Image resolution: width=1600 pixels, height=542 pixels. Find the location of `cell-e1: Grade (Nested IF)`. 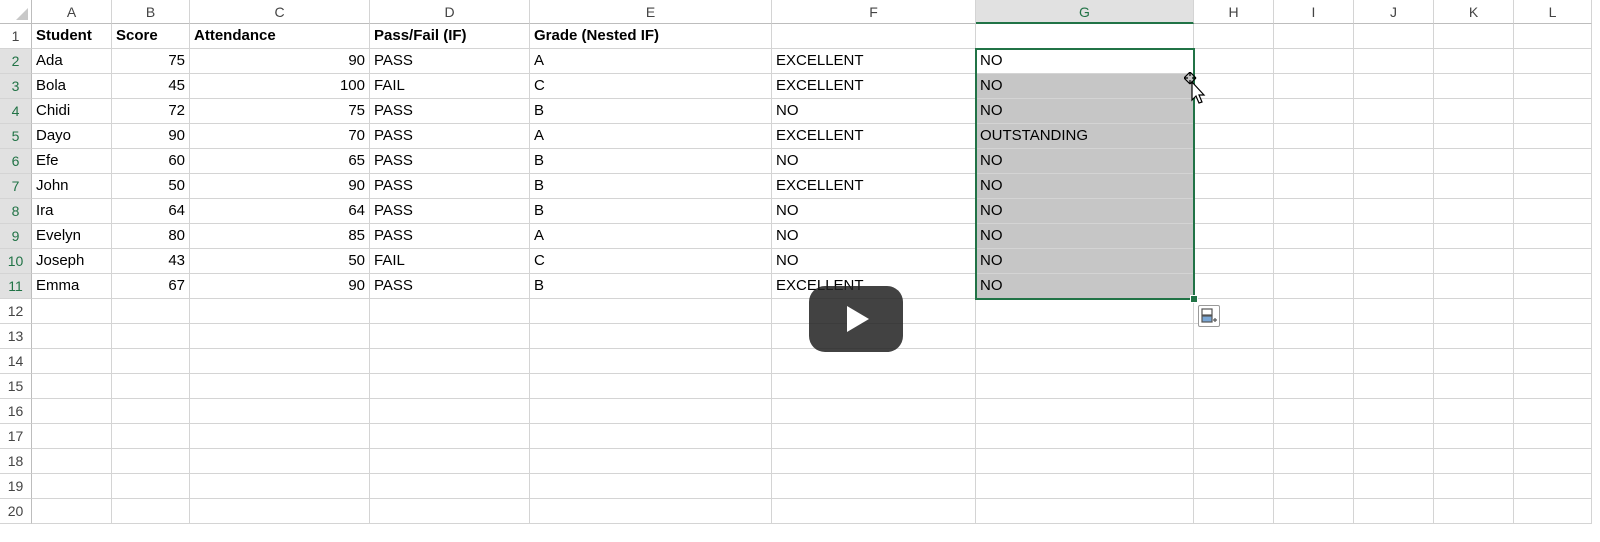

cell-e1: Grade (Nested IF) is located at coordinates (651, 36).